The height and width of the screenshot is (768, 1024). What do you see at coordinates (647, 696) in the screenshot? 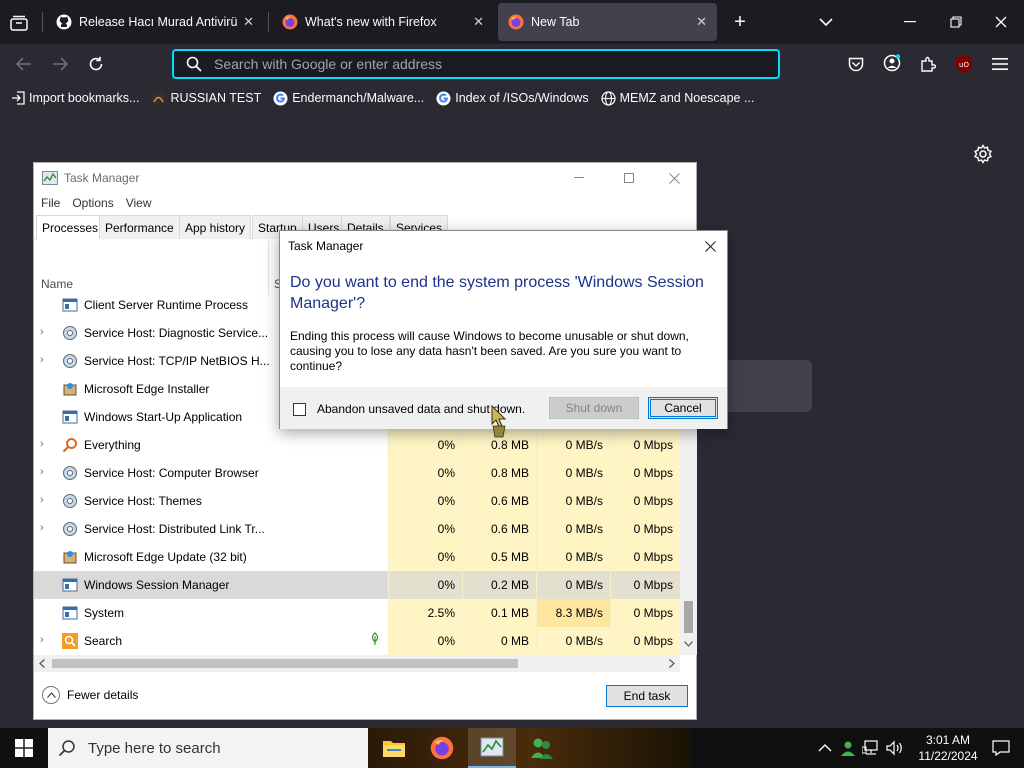
I see `end-task-button: End task` at bounding box center [647, 696].